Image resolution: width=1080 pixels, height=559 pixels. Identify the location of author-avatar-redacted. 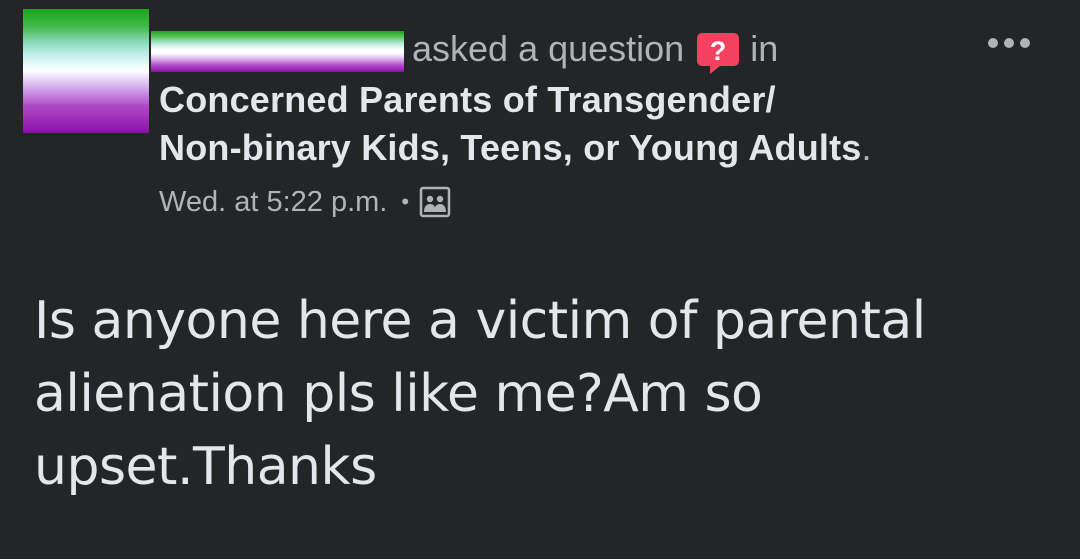
(86, 71).